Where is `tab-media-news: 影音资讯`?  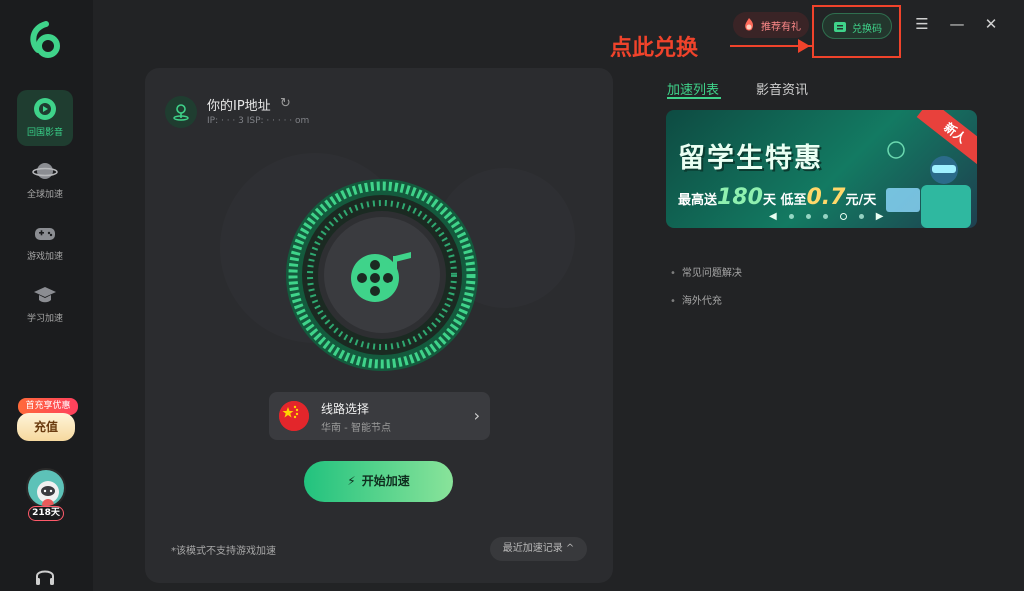 tab-media-news: 影音资讯 is located at coordinates (782, 88).